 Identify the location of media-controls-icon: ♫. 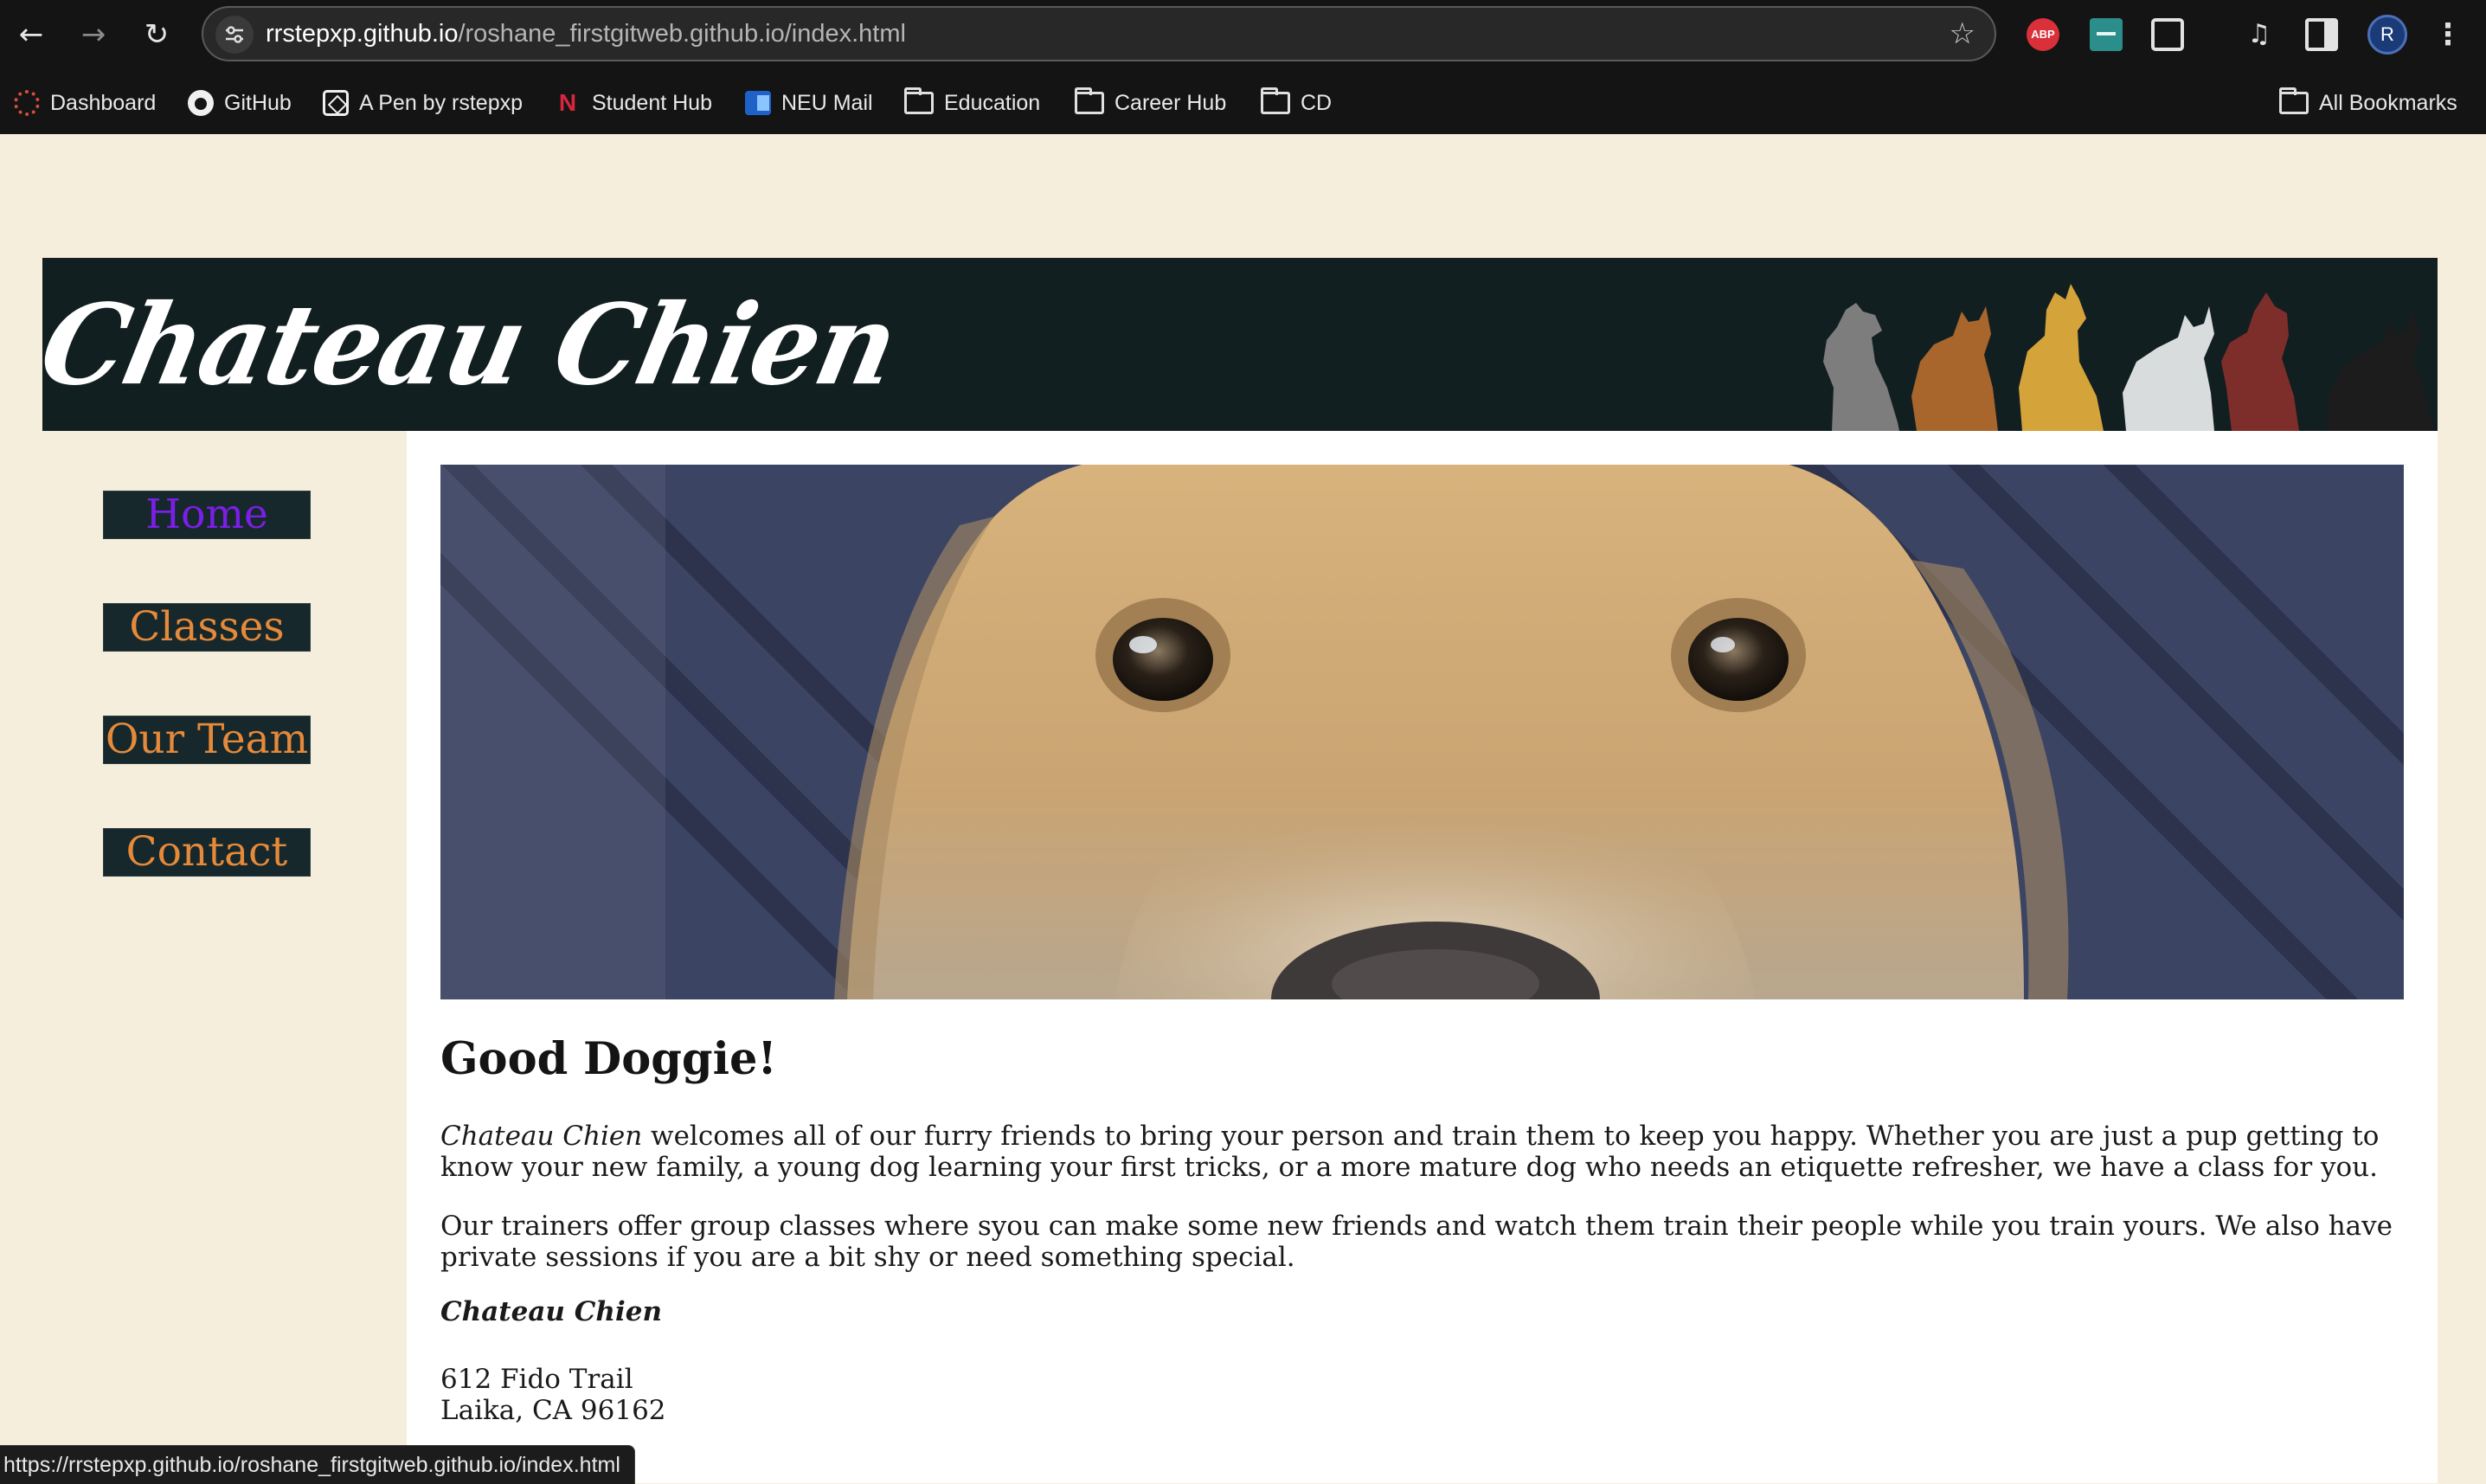
(2259, 34).